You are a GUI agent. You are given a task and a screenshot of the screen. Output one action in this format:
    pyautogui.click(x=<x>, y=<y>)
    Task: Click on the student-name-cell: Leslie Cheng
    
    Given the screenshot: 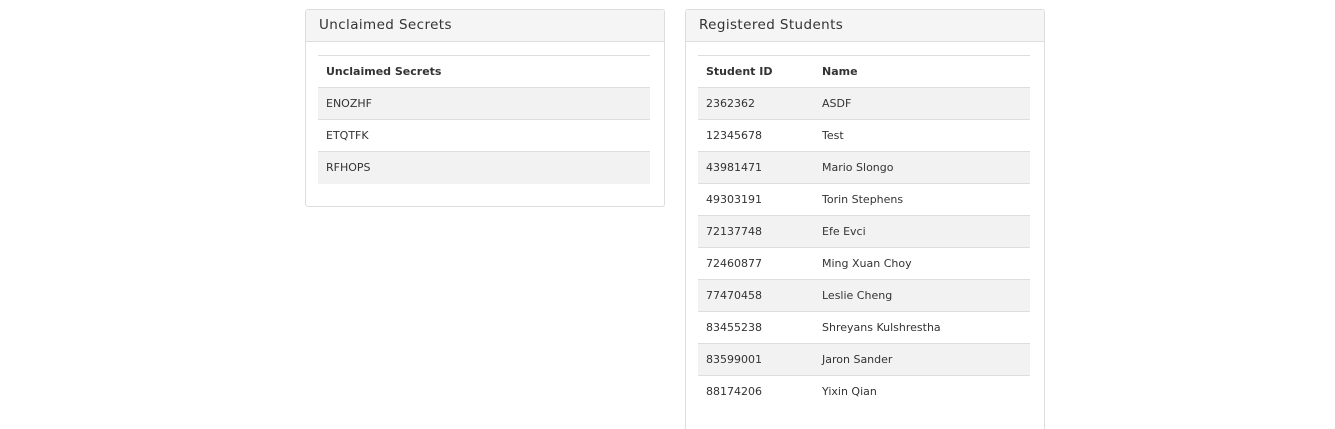 What is the action you would take?
    pyautogui.click(x=922, y=295)
    